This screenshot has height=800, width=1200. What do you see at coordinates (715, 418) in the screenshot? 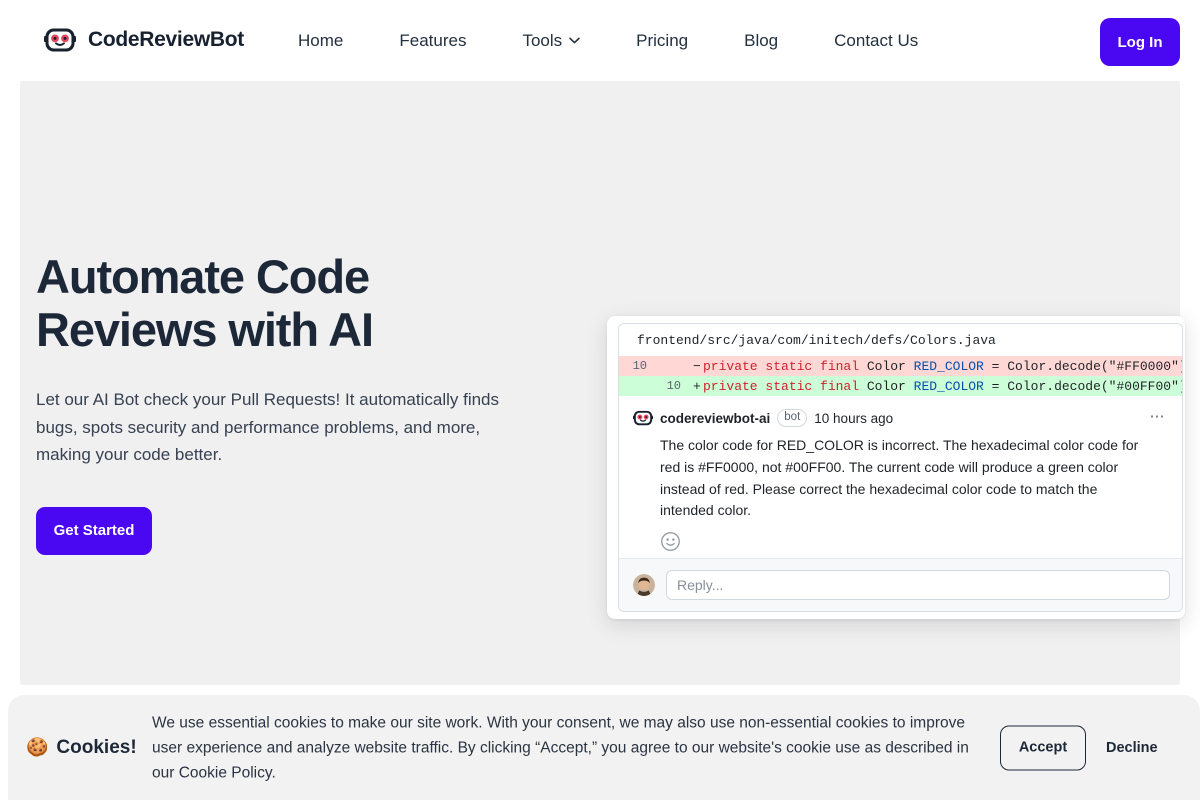
I see `comment-author: codereviewbot-ai` at bounding box center [715, 418].